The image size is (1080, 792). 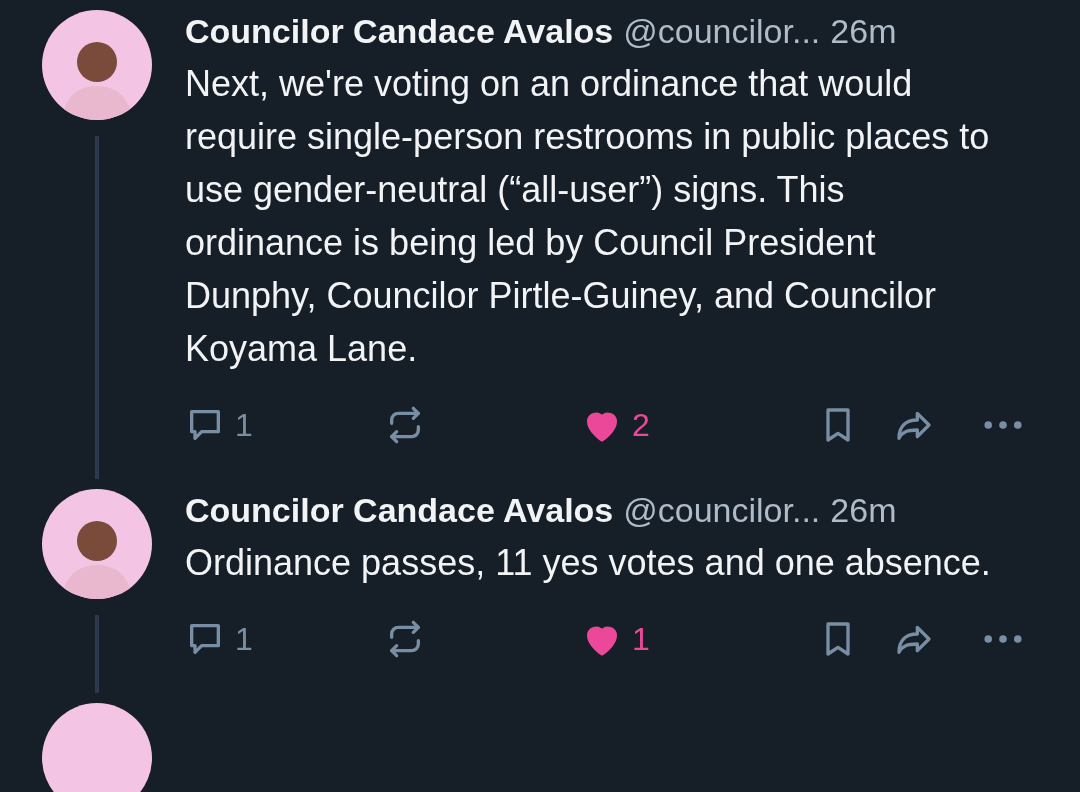 What do you see at coordinates (700, 639) in the screenshot?
I see `like-button: 1` at bounding box center [700, 639].